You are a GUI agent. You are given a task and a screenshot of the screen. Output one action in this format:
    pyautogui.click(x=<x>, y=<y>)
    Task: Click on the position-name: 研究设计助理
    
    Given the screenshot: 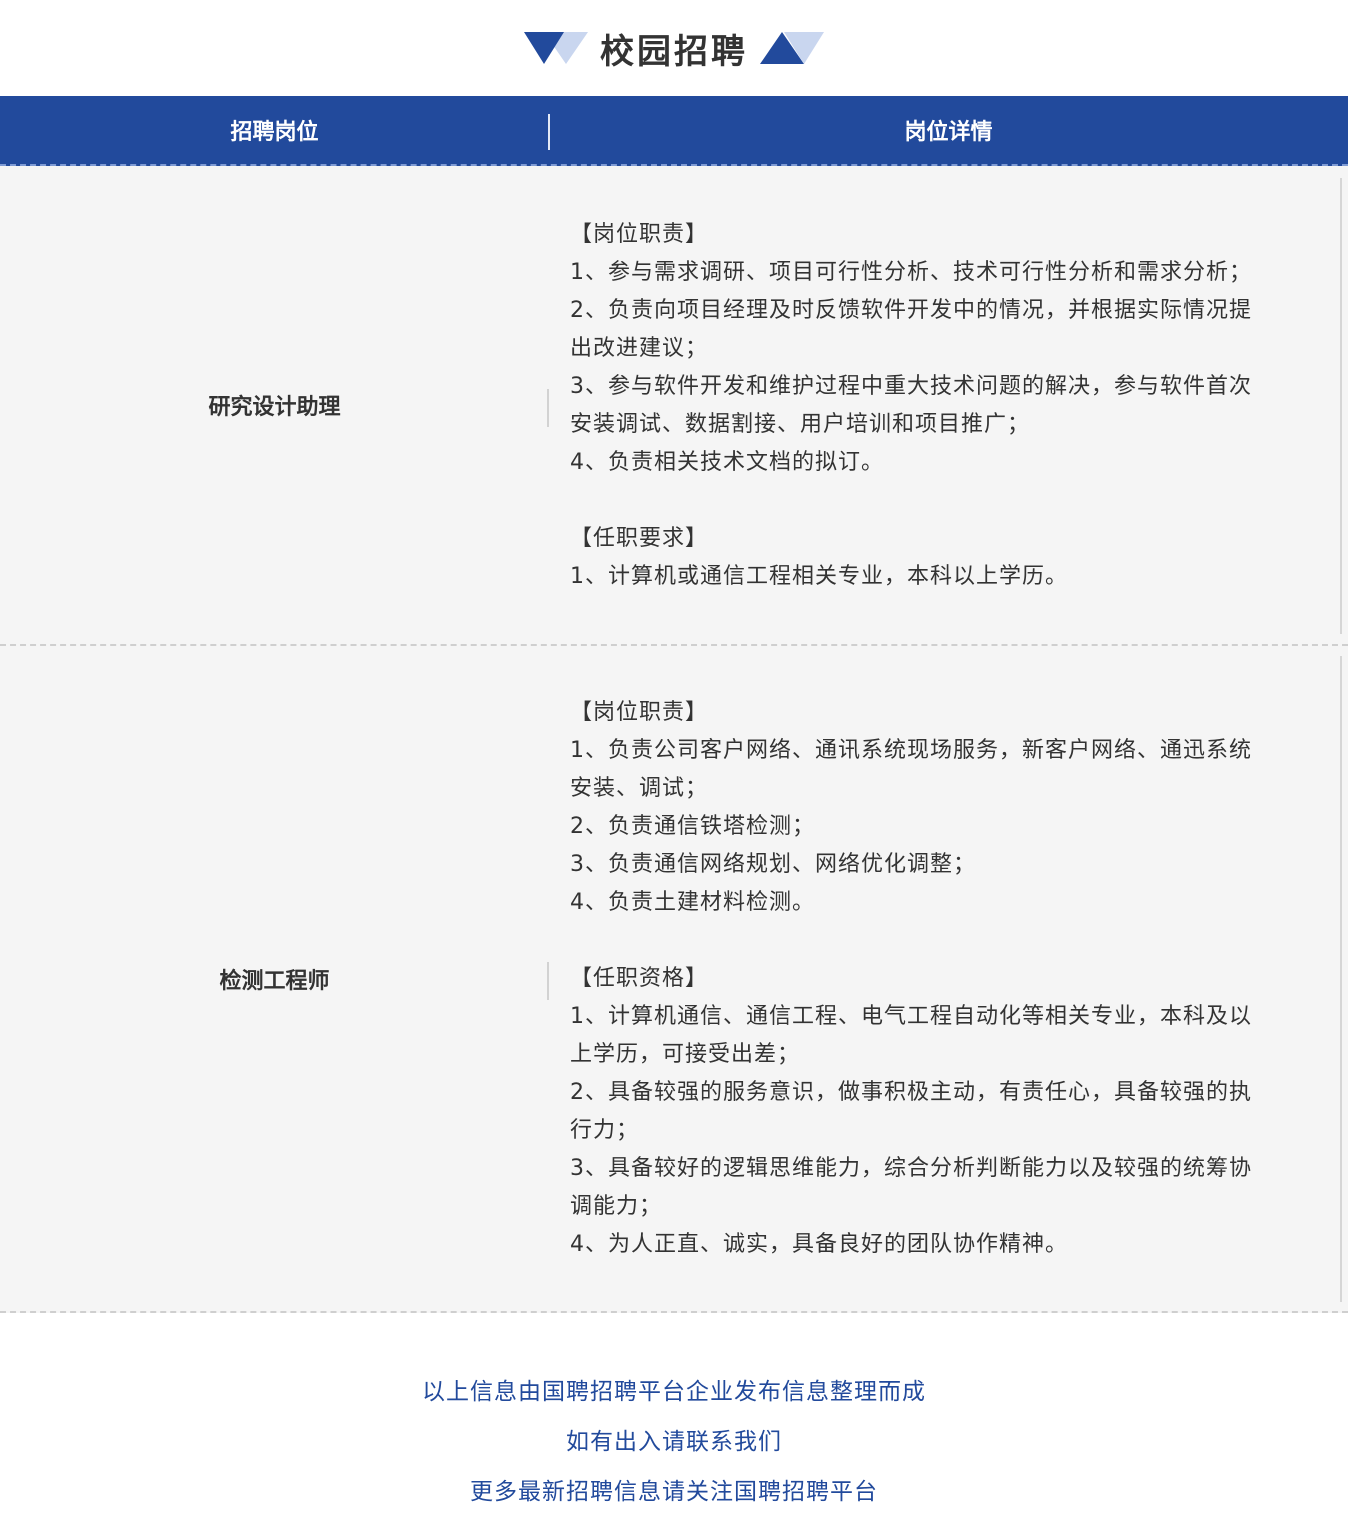 What is the action you would take?
    pyautogui.click(x=274, y=407)
    